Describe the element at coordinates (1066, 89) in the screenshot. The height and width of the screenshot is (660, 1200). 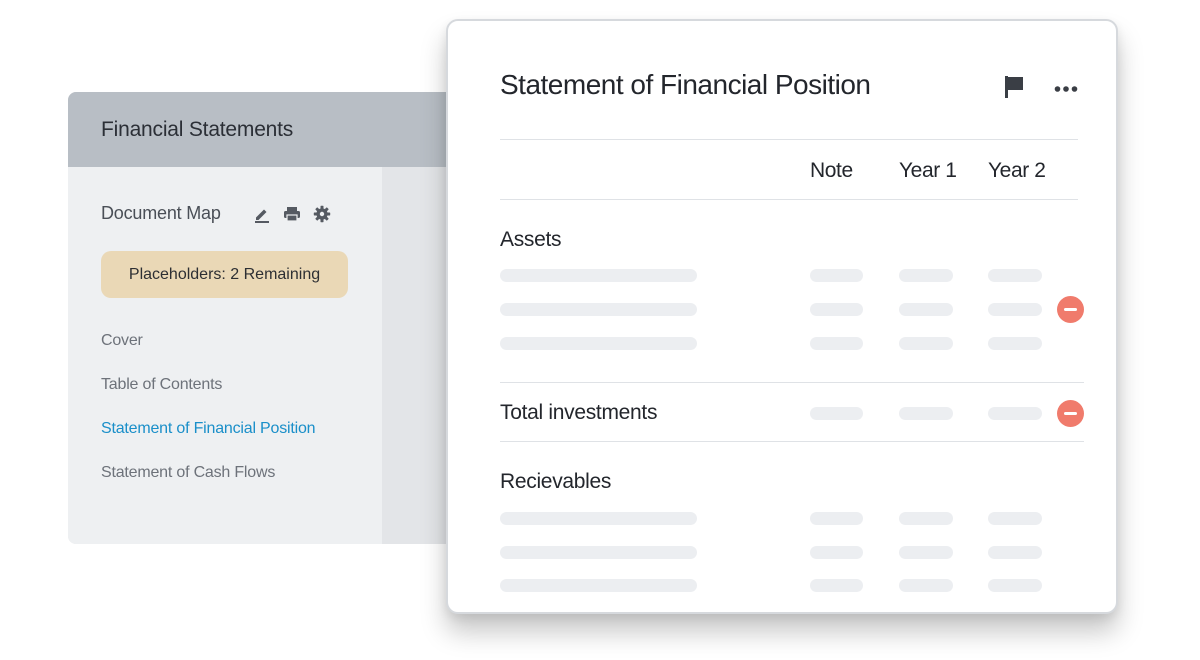
I see `more-icon` at that location.